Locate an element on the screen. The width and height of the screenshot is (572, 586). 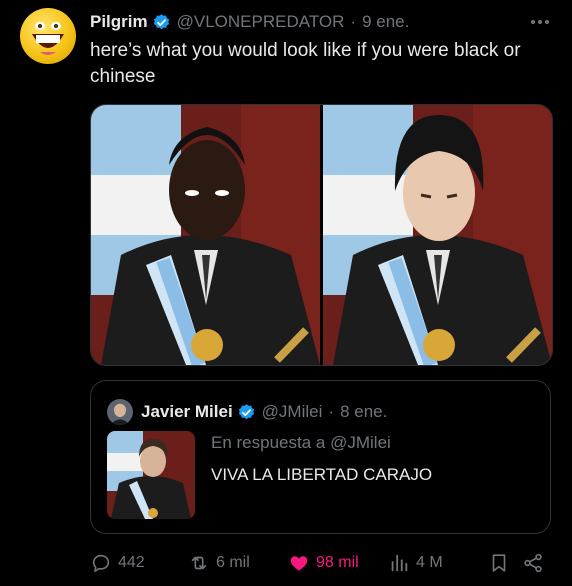
reply-to-handle: @JMilei is located at coordinates (360, 442).